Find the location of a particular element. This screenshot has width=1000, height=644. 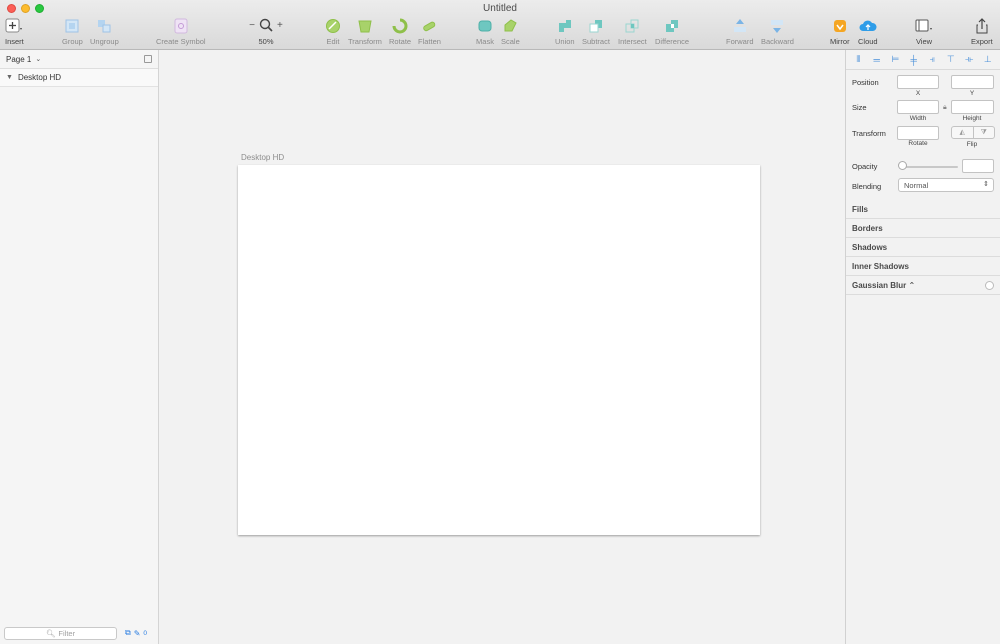

disclosure-triangle-icon: ▼ is located at coordinates (9, 77).